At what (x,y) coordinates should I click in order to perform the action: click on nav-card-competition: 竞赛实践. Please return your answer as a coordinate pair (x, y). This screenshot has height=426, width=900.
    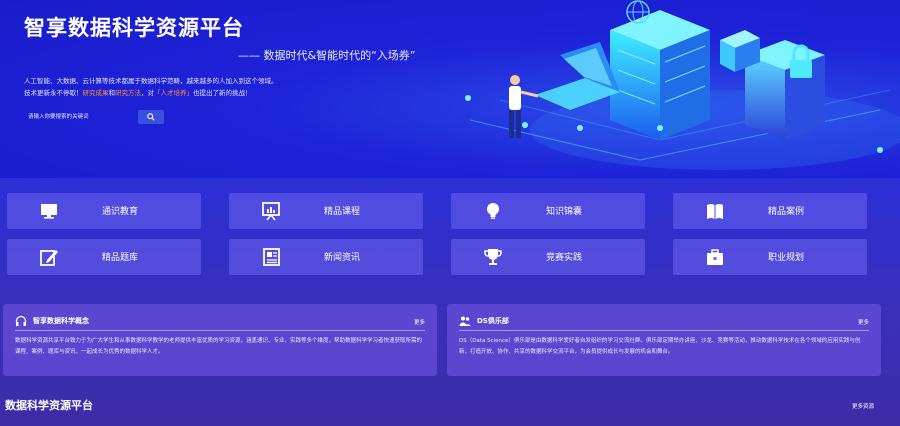
    Looking at the image, I should click on (548, 257).